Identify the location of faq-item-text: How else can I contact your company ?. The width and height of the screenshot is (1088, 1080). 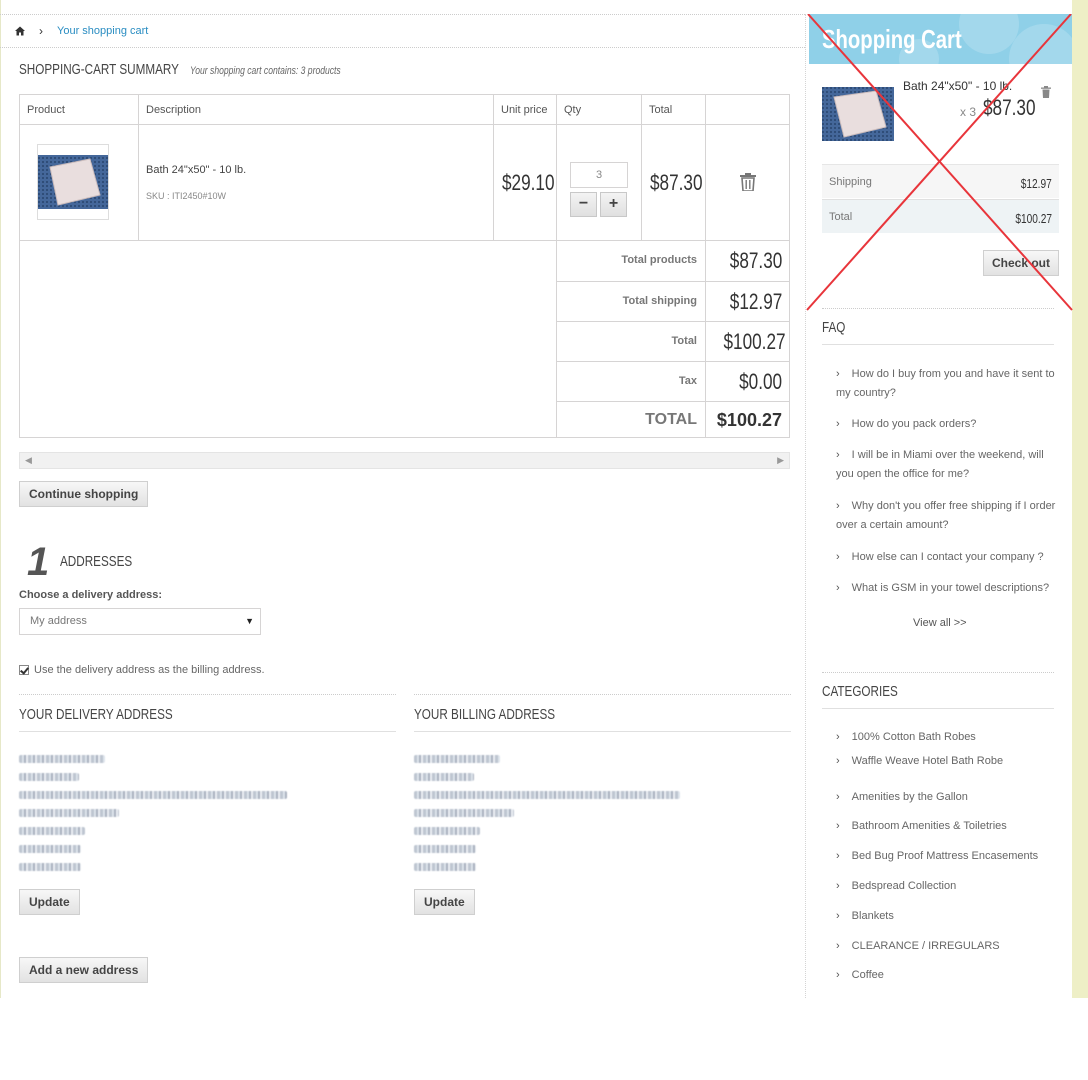
(948, 557).